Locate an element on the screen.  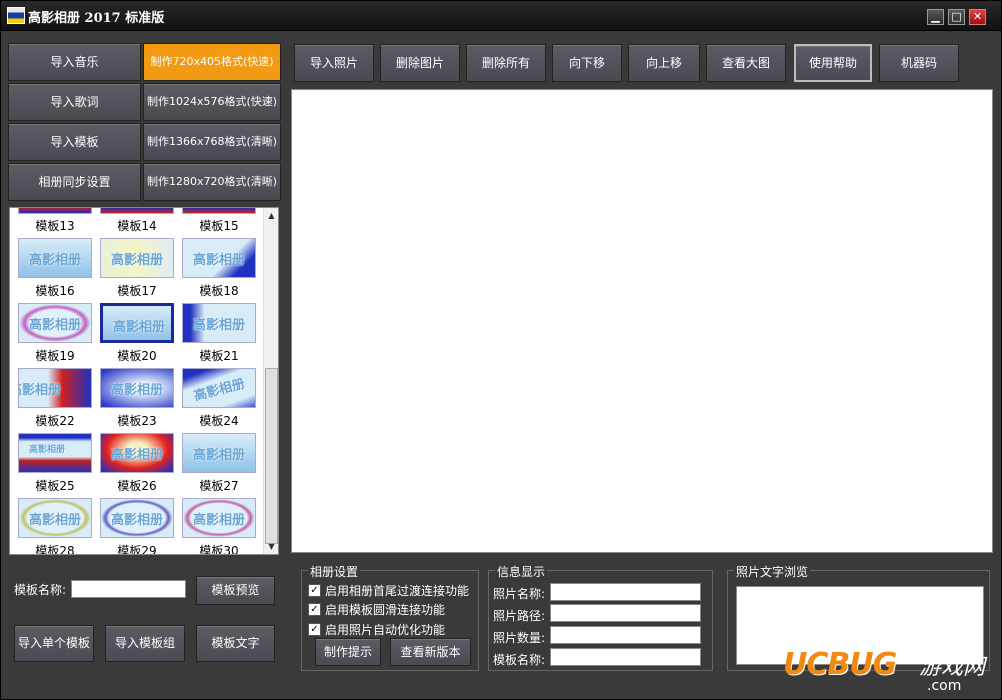
album-sync-settings-button: 相册同步设置 is located at coordinates (74, 182).